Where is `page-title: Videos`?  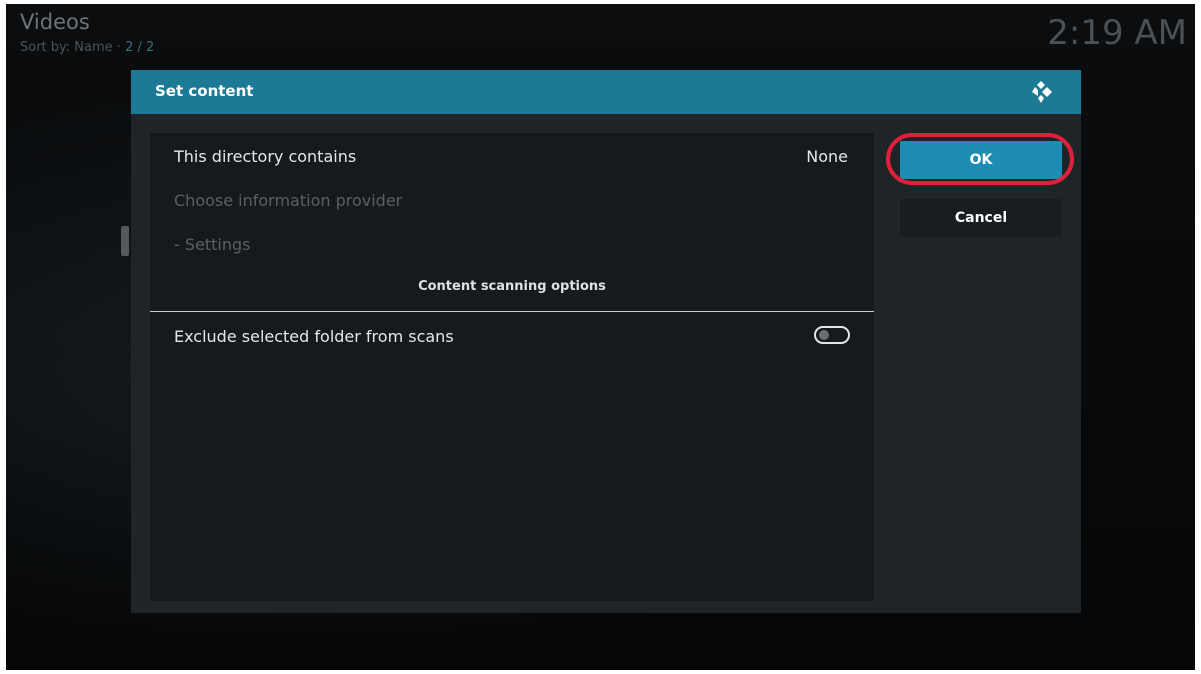 page-title: Videos is located at coordinates (55, 22).